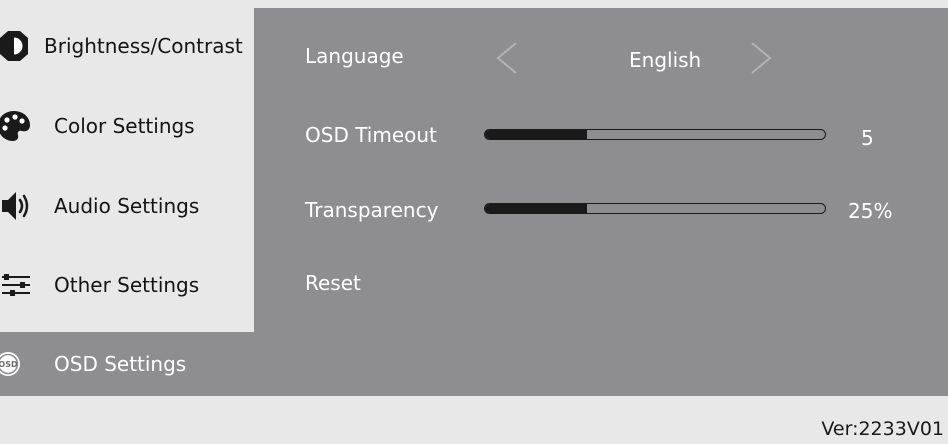 The image size is (948, 444). What do you see at coordinates (536, 208) in the screenshot?
I see `transparency-slider-fill` at bounding box center [536, 208].